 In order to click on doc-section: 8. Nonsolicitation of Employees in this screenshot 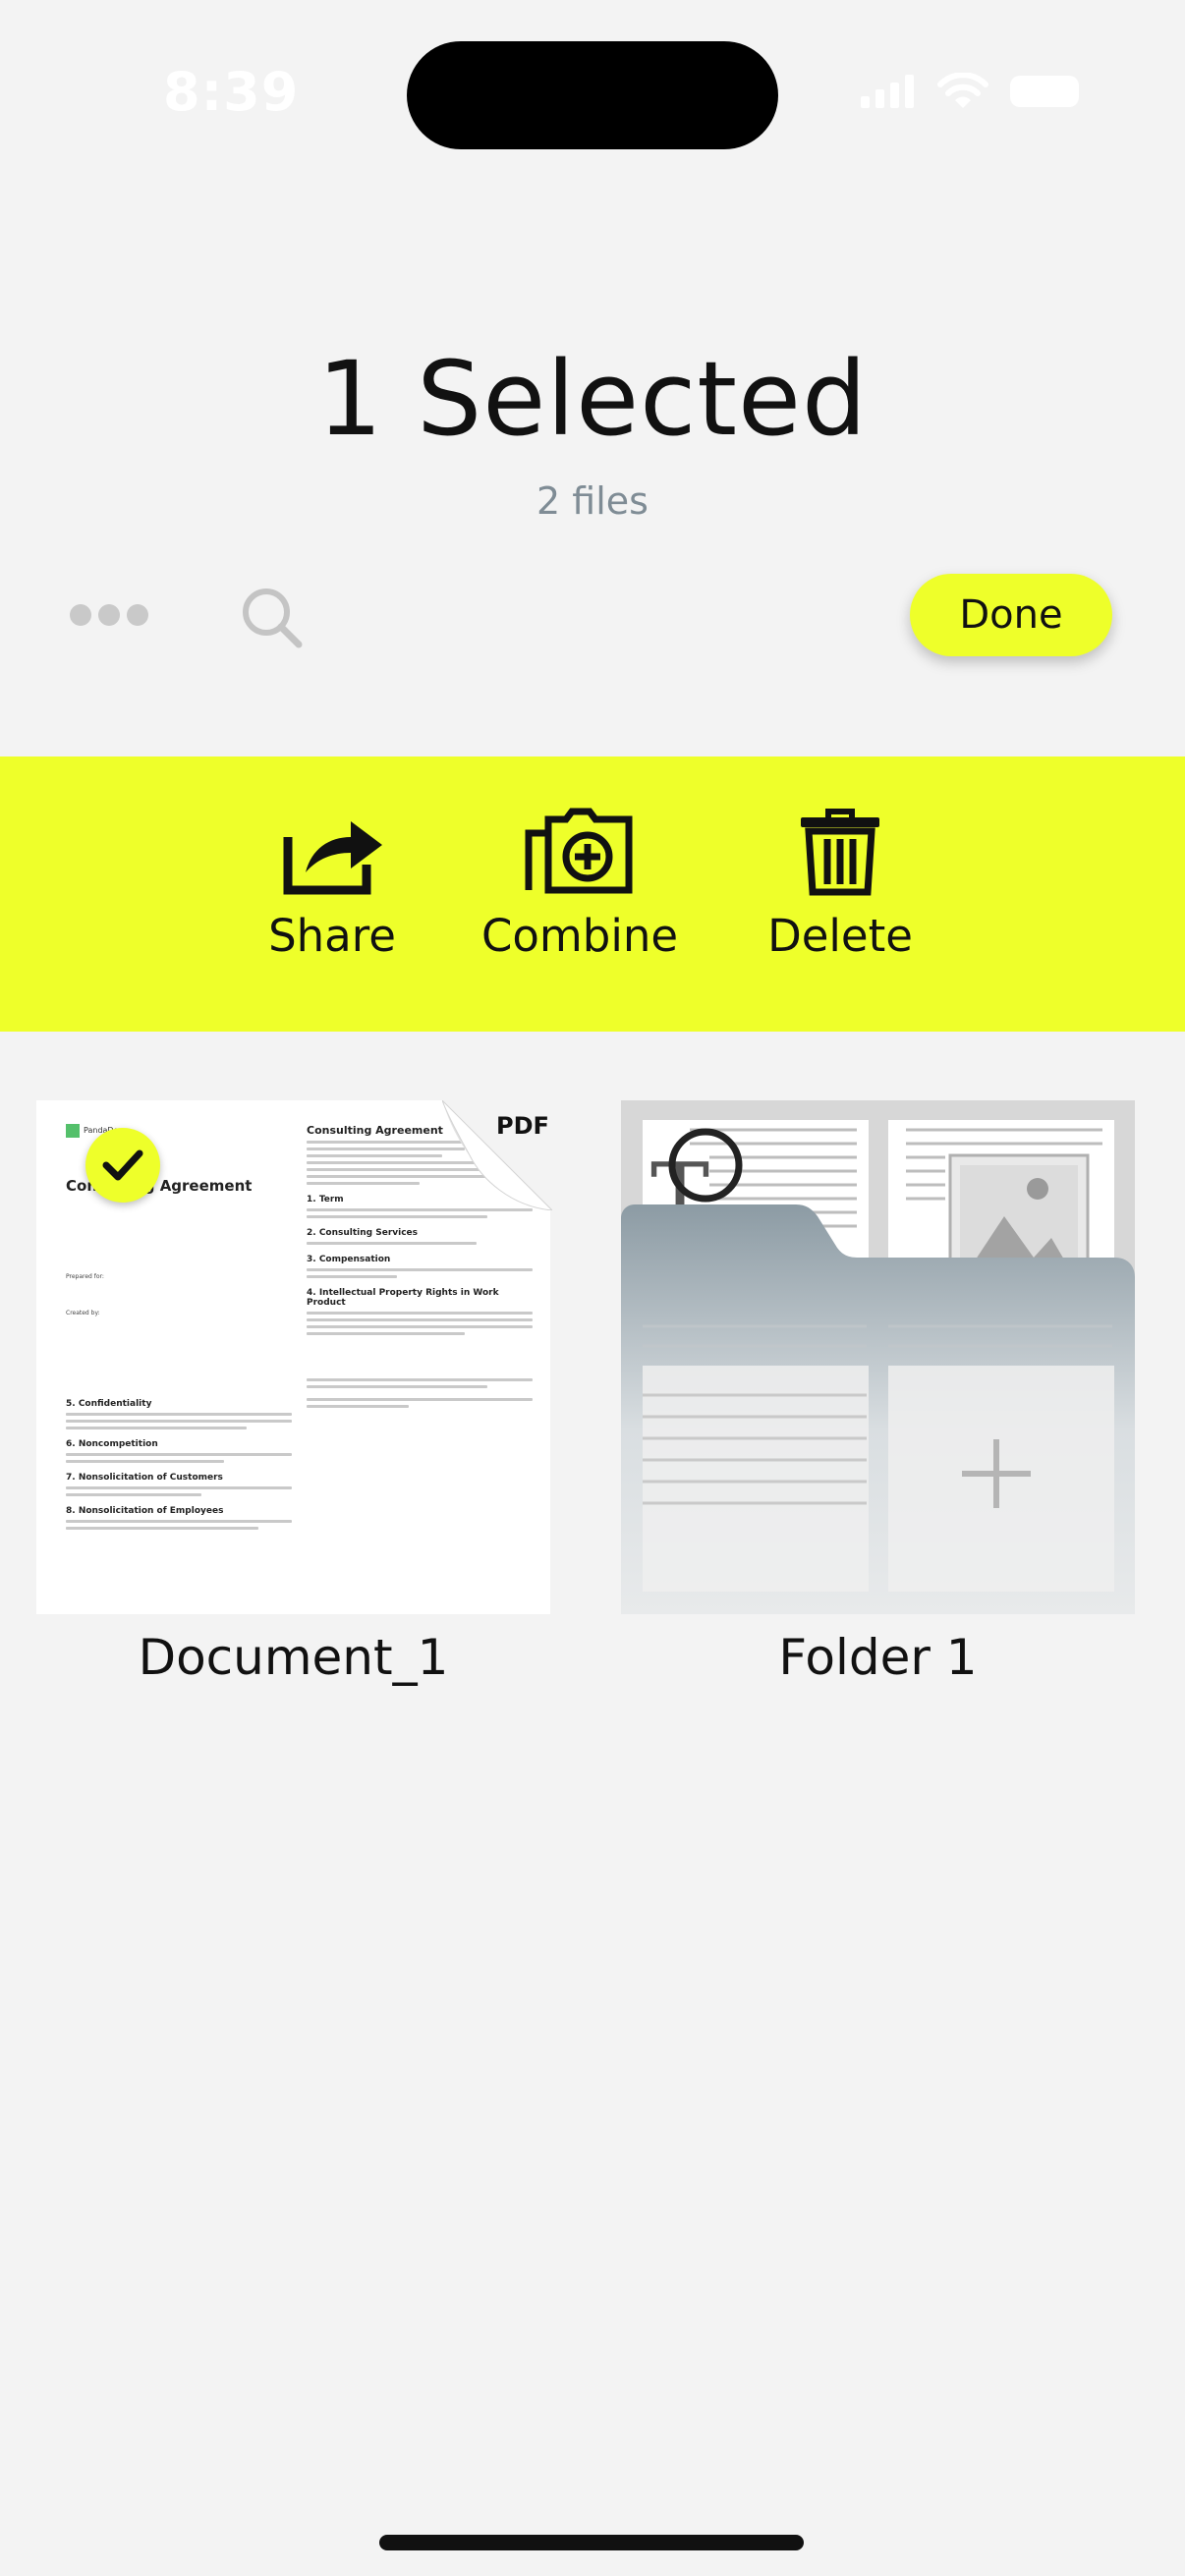, I will do `click(145, 1511)`.